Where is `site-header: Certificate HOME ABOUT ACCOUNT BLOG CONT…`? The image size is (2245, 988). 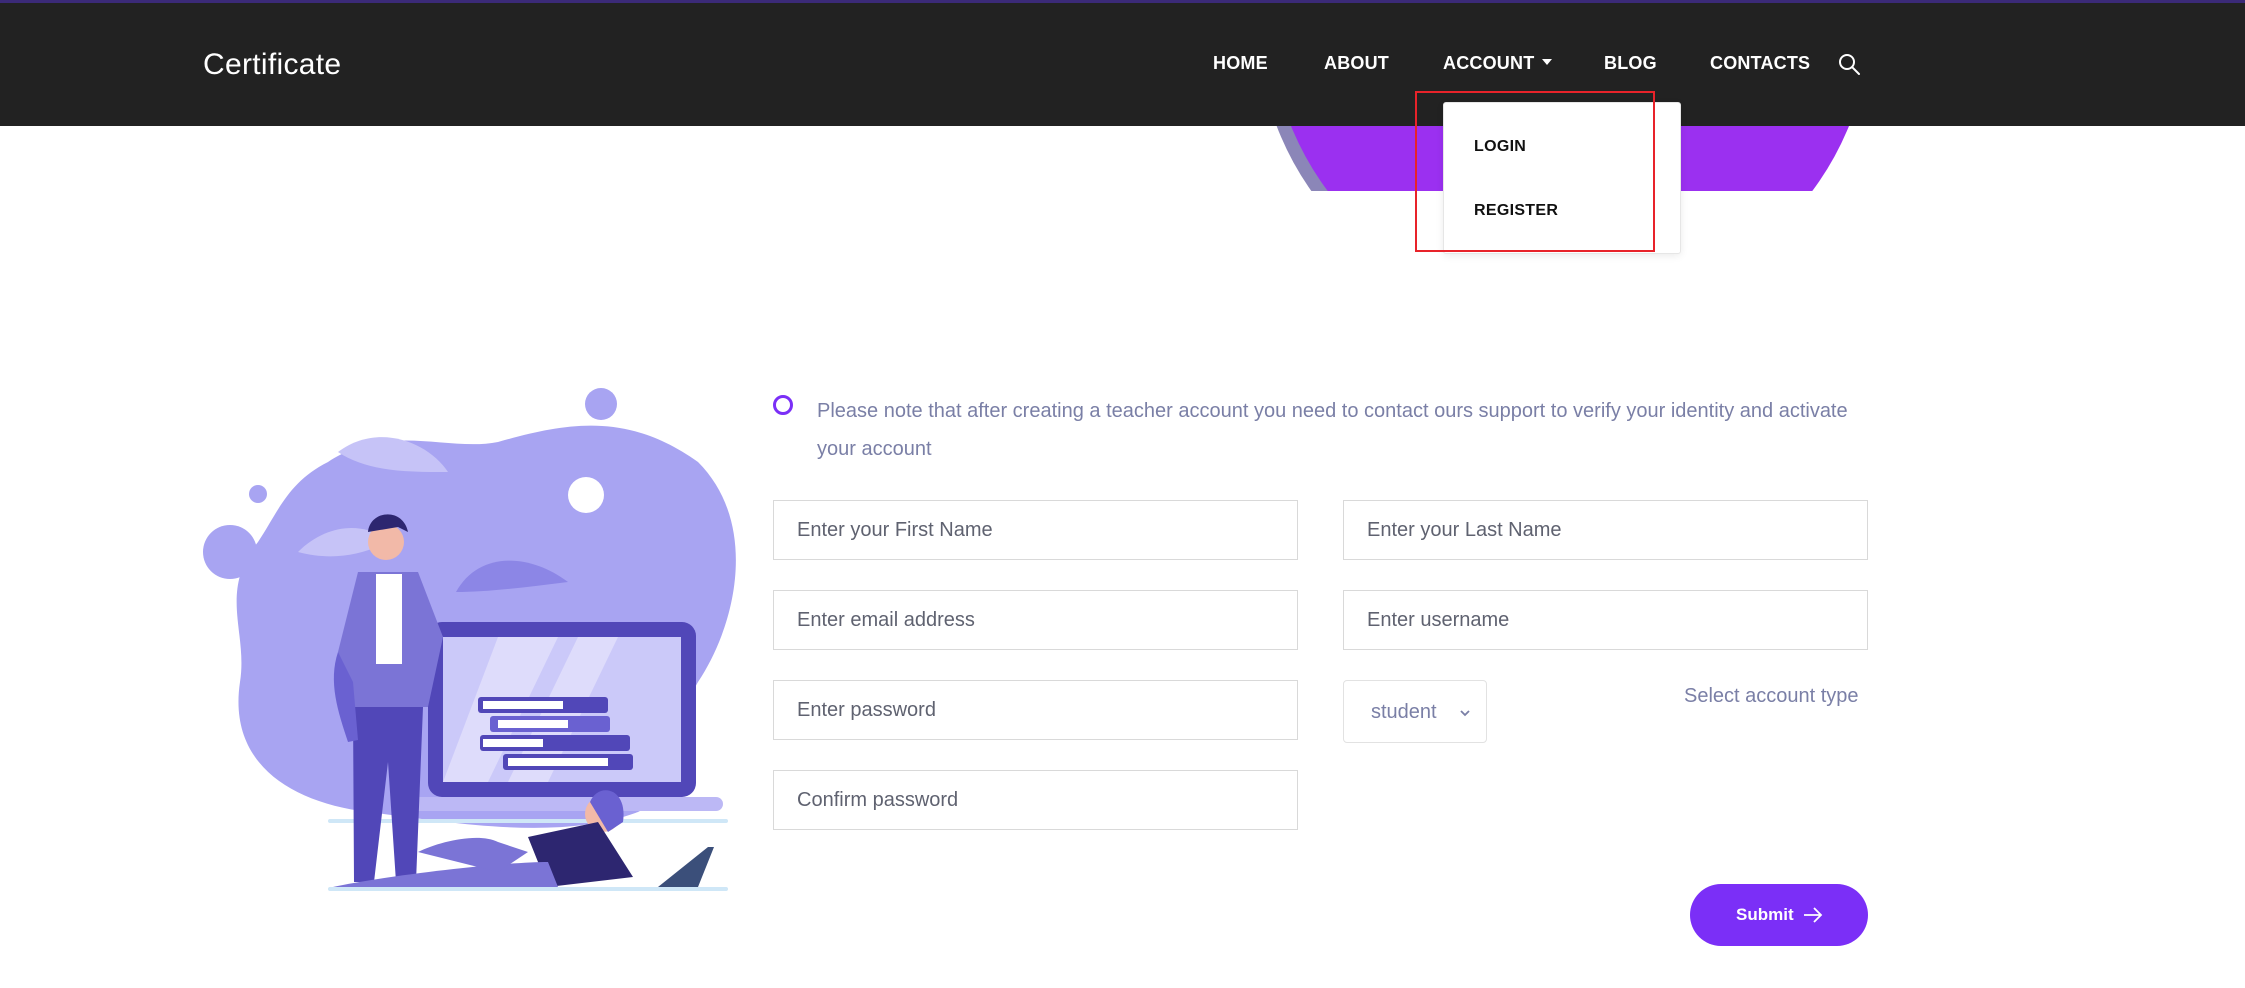
site-header: Certificate HOME ABOUT ACCOUNT BLOG CONT… is located at coordinates (1122, 64).